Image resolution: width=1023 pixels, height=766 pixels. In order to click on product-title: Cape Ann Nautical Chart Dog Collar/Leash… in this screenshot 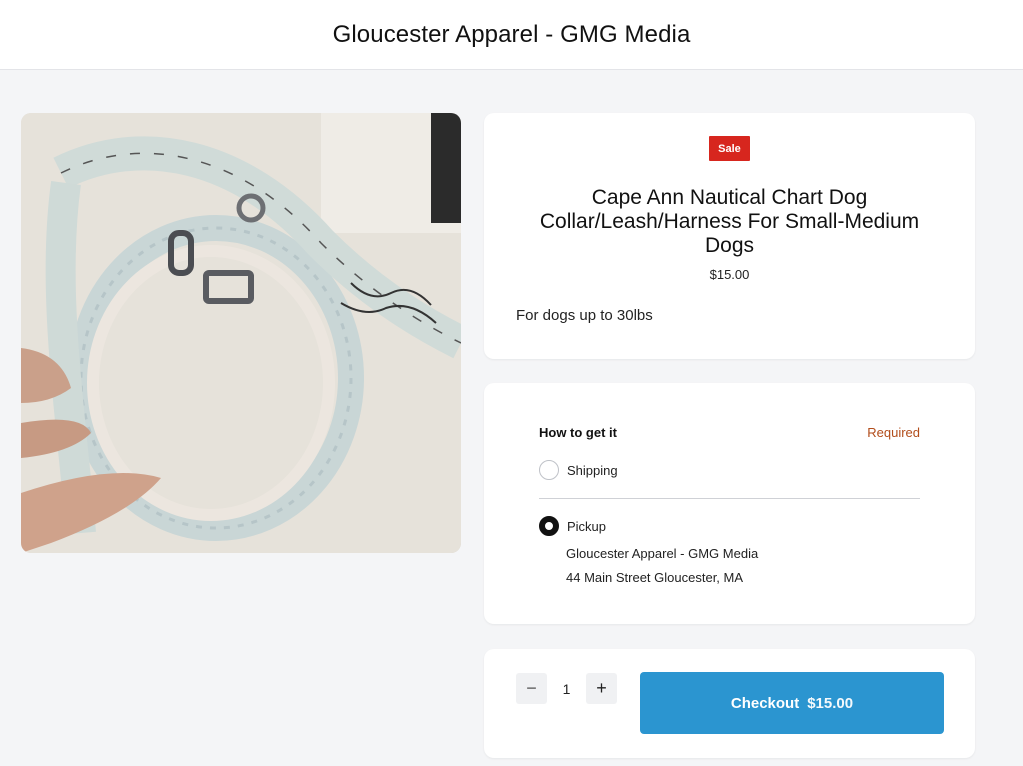, I will do `click(729, 221)`.